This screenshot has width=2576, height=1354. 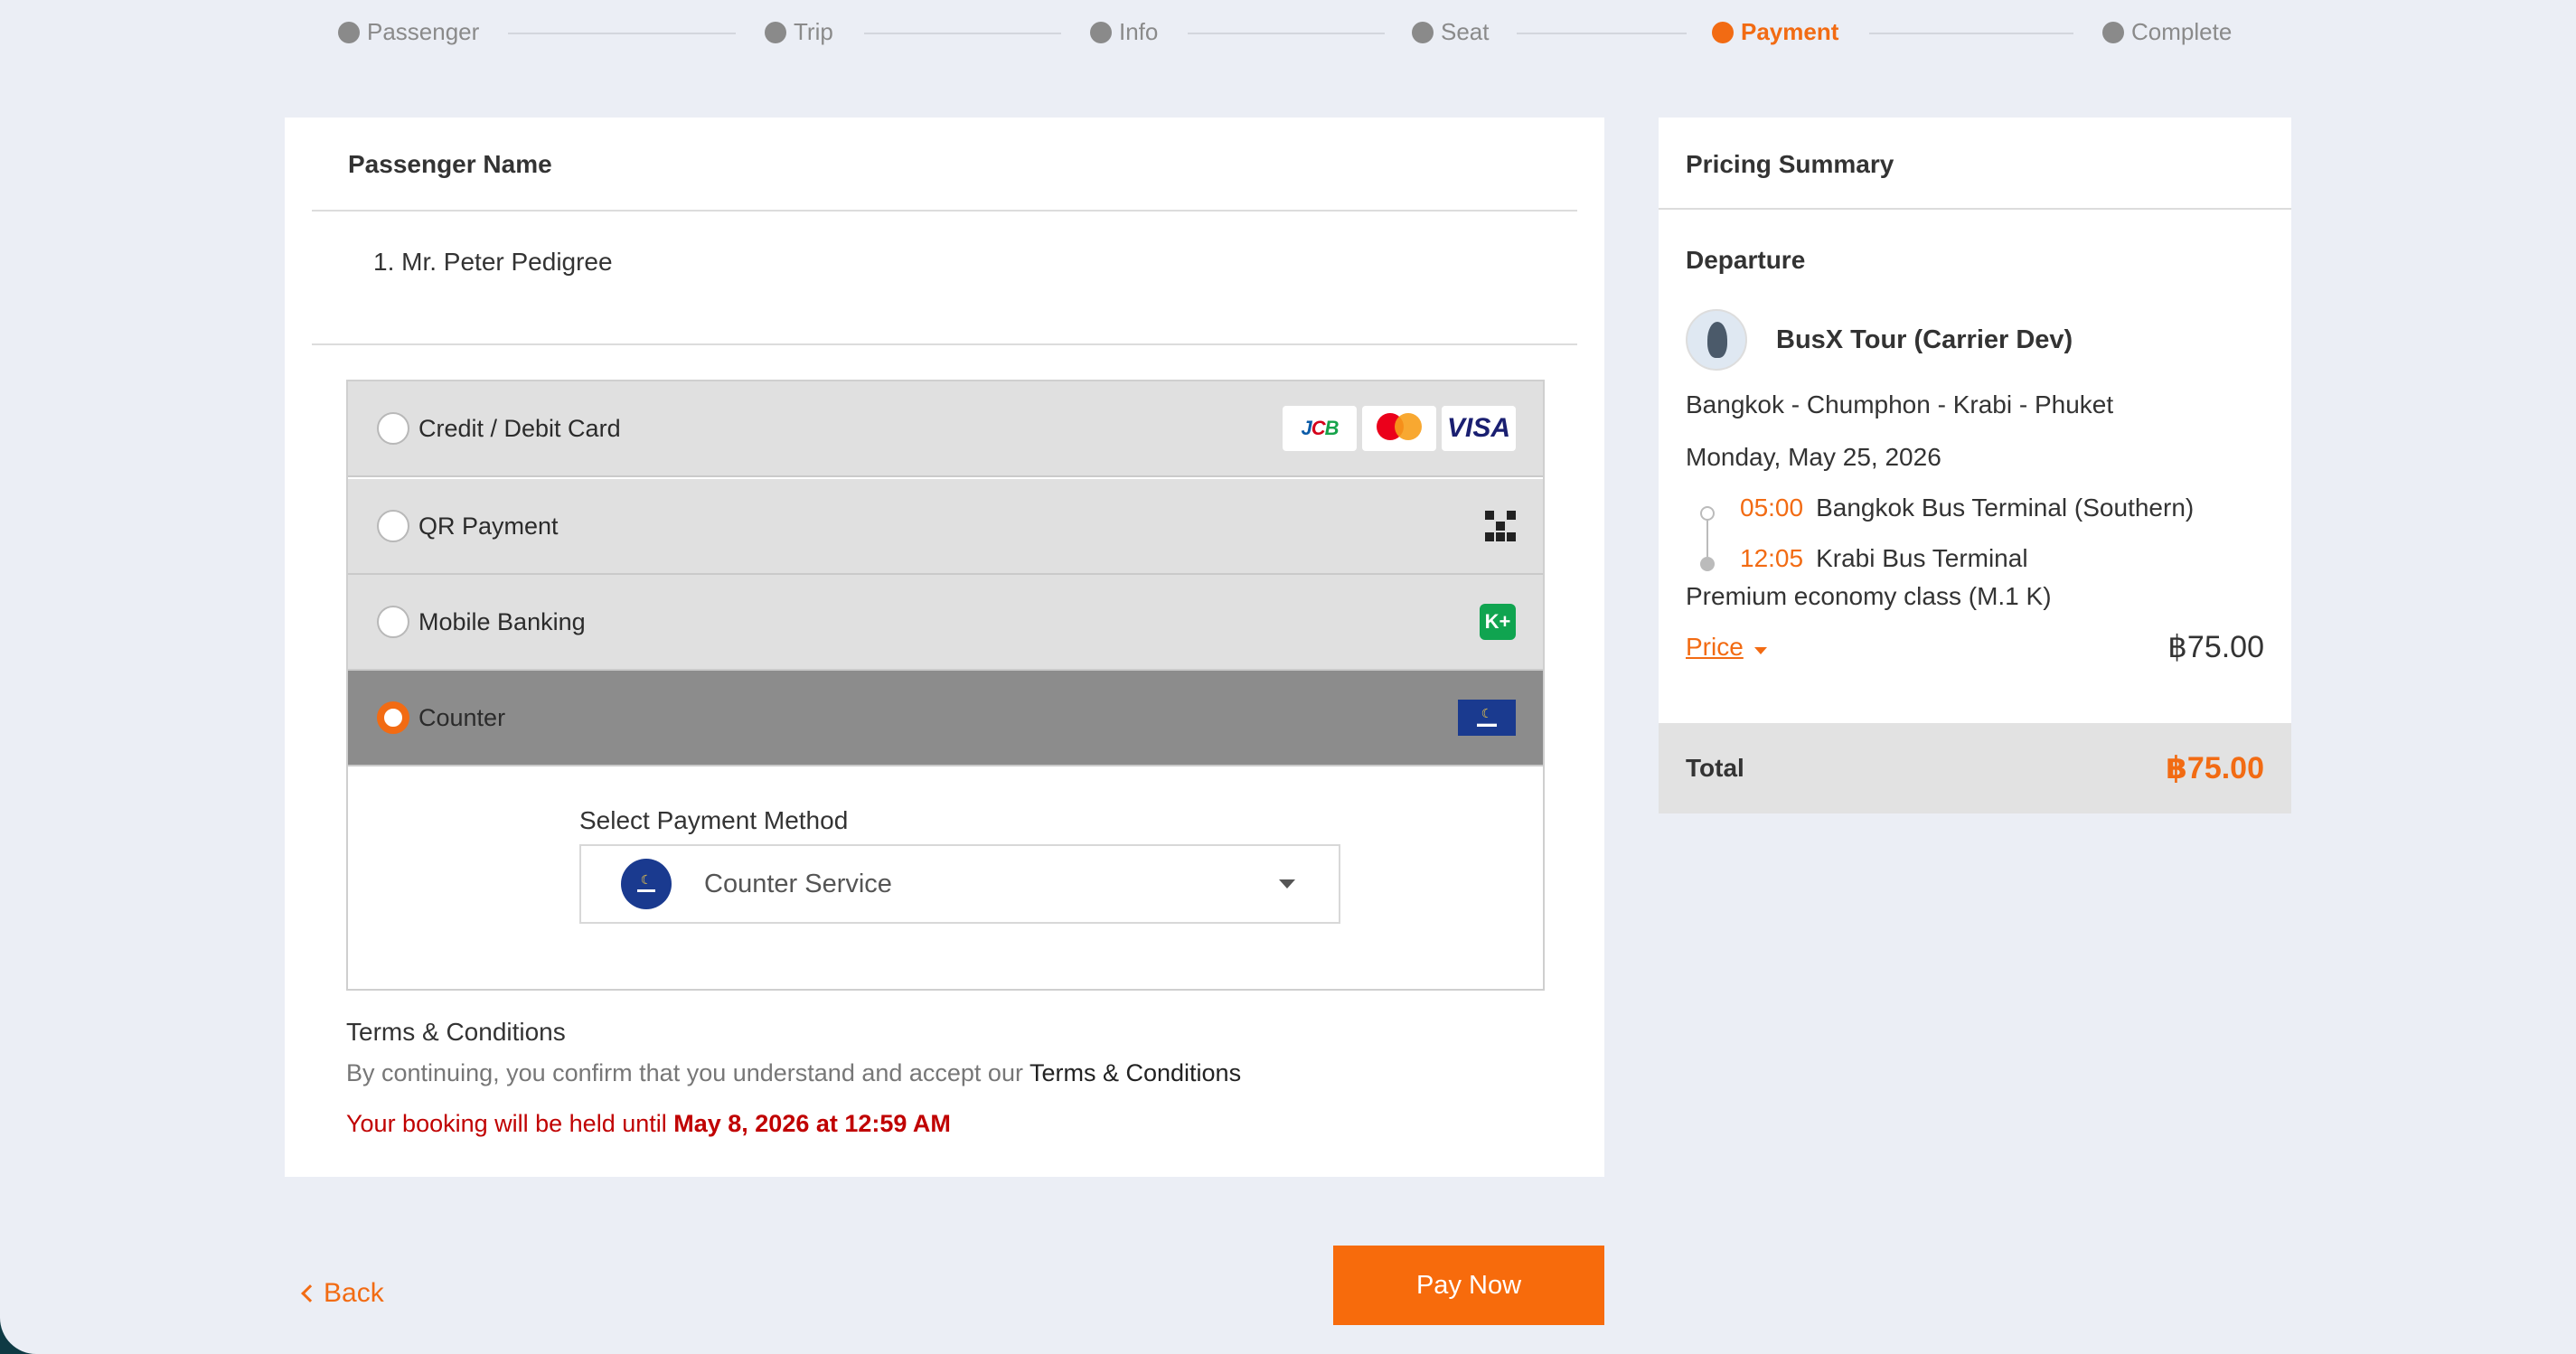 I want to click on step-label: Complete, so click(x=2182, y=31).